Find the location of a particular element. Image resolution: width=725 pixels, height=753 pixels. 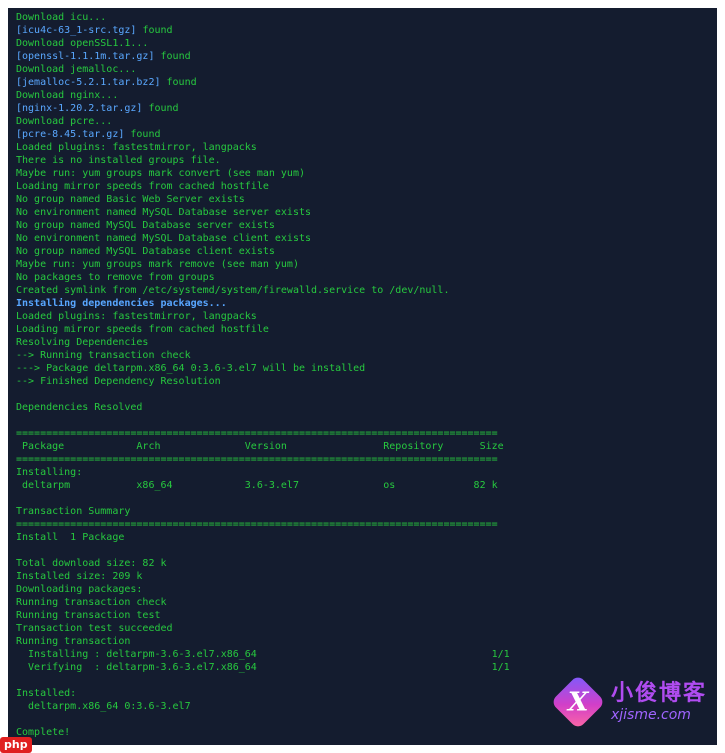

terminal-line: deltarpm.x86_64 0:3.6-3.el7 is located at coordinates (103, 706).